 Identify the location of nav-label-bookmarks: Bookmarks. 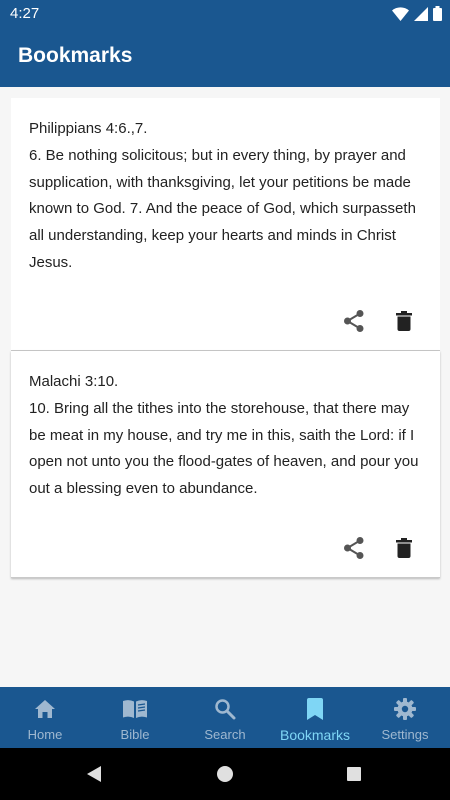
(315, 735).